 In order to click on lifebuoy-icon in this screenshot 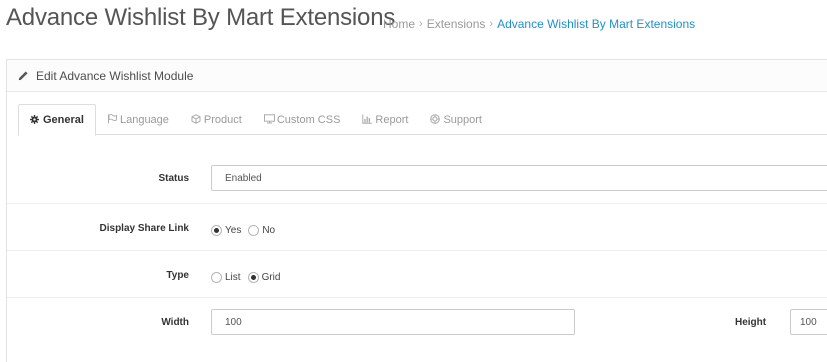, I will do `click(435, 119)`.